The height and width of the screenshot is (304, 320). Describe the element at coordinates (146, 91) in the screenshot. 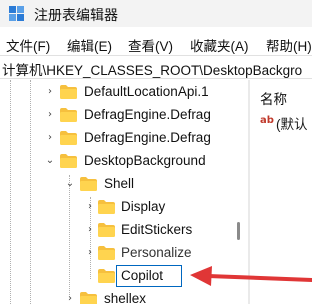

I see `tree-node-label: DefaultLocationApi.1` at that location.